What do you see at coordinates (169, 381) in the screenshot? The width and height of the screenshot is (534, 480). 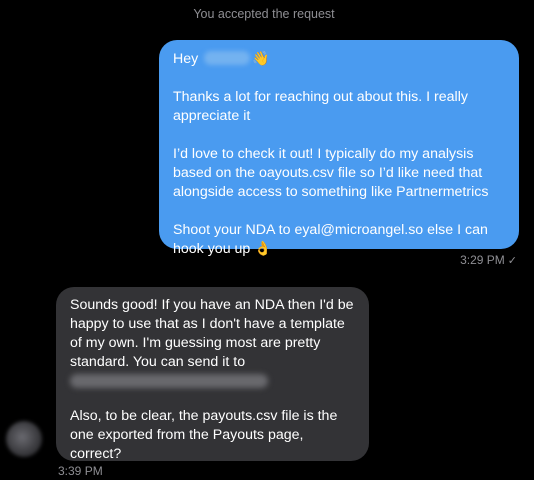 I see `redacted-email` at bounding box center [169, 381].